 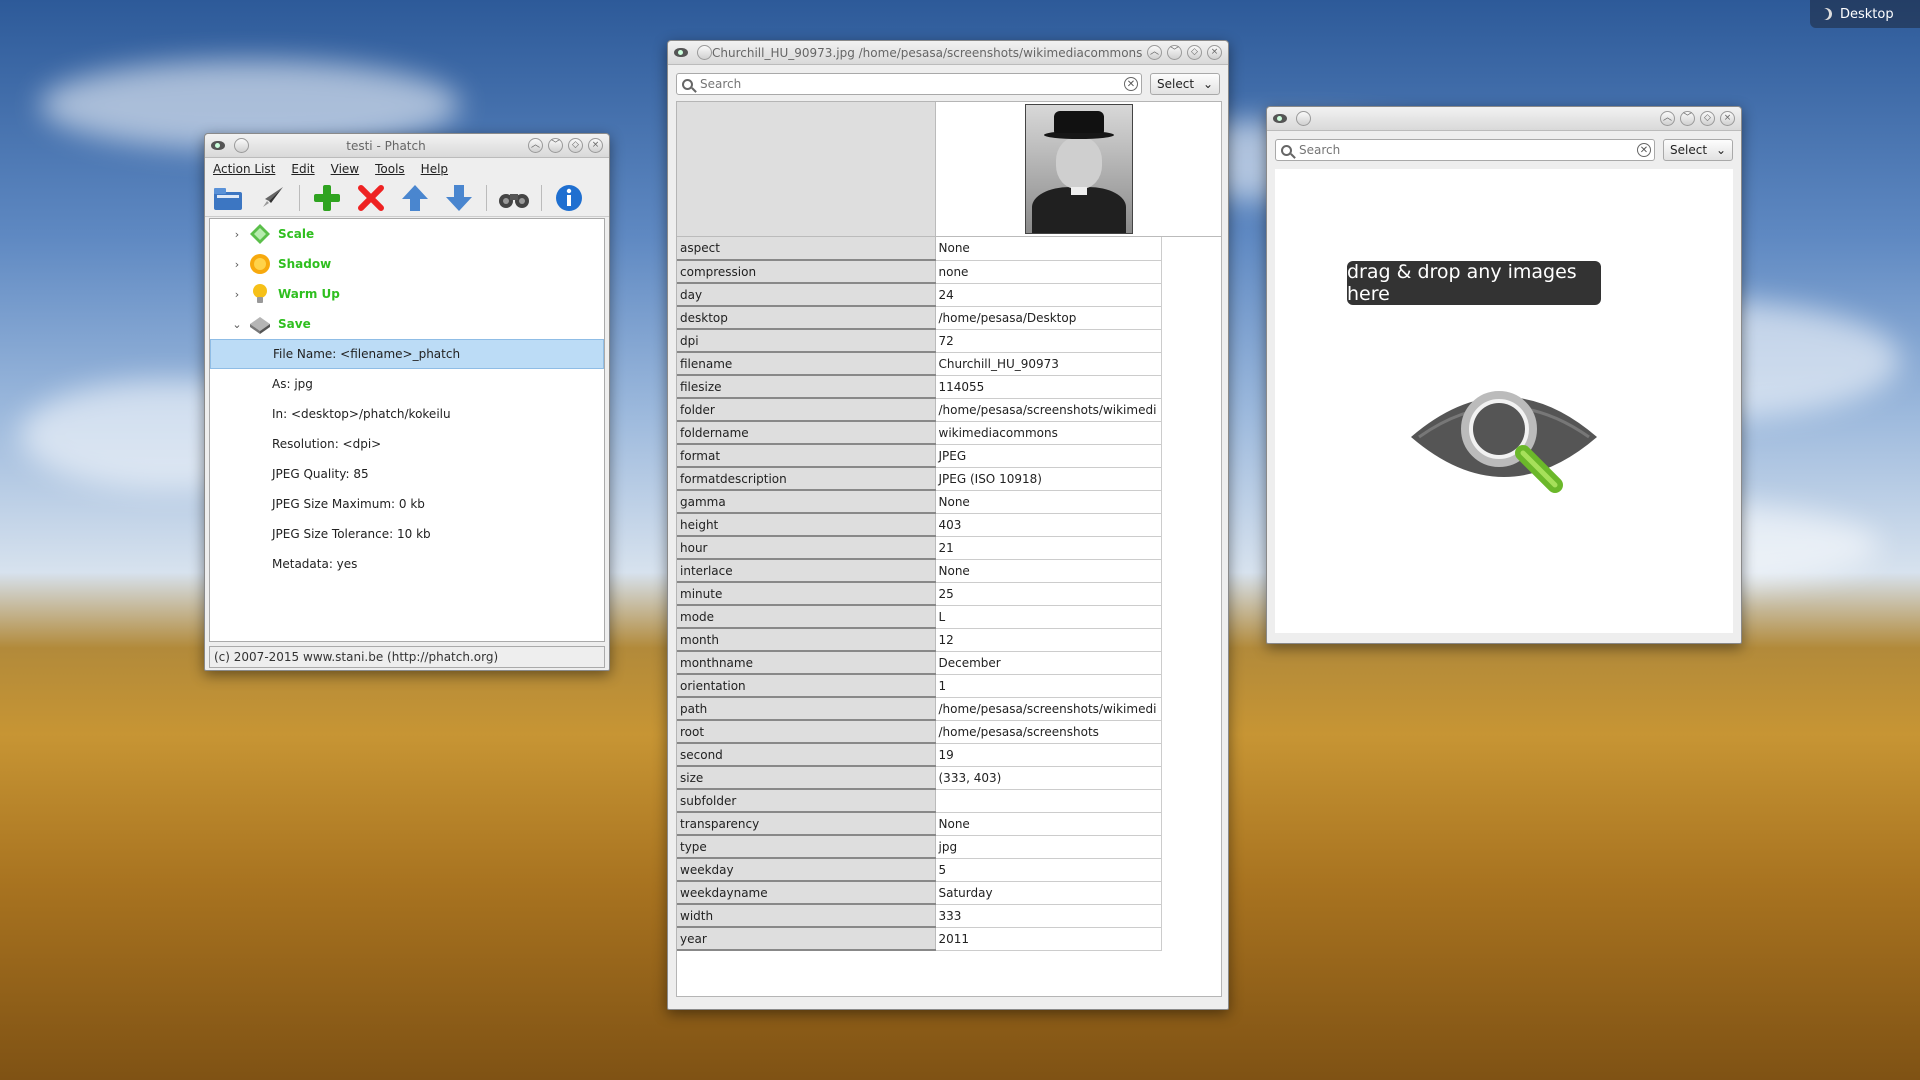 What do you see at coordinates (1048, 893) in the screenshot?
I see `metadata-value: Saturday` at bounding box center [1048, 893].